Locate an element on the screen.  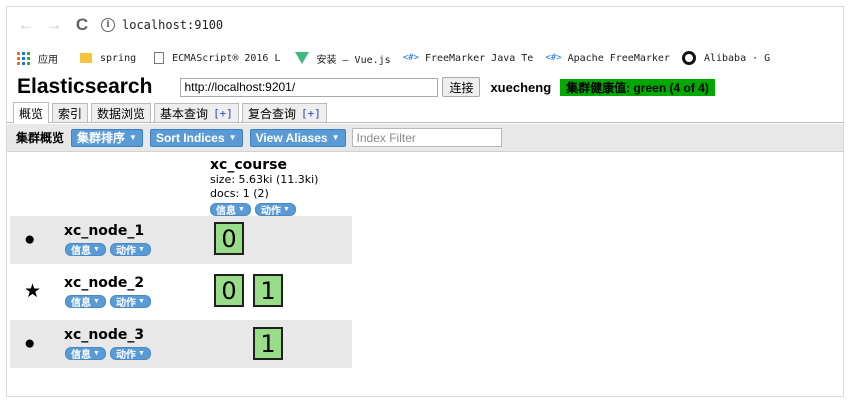
bookmark-label: FreeMarker Java Te is located at coordinates (479, 58).